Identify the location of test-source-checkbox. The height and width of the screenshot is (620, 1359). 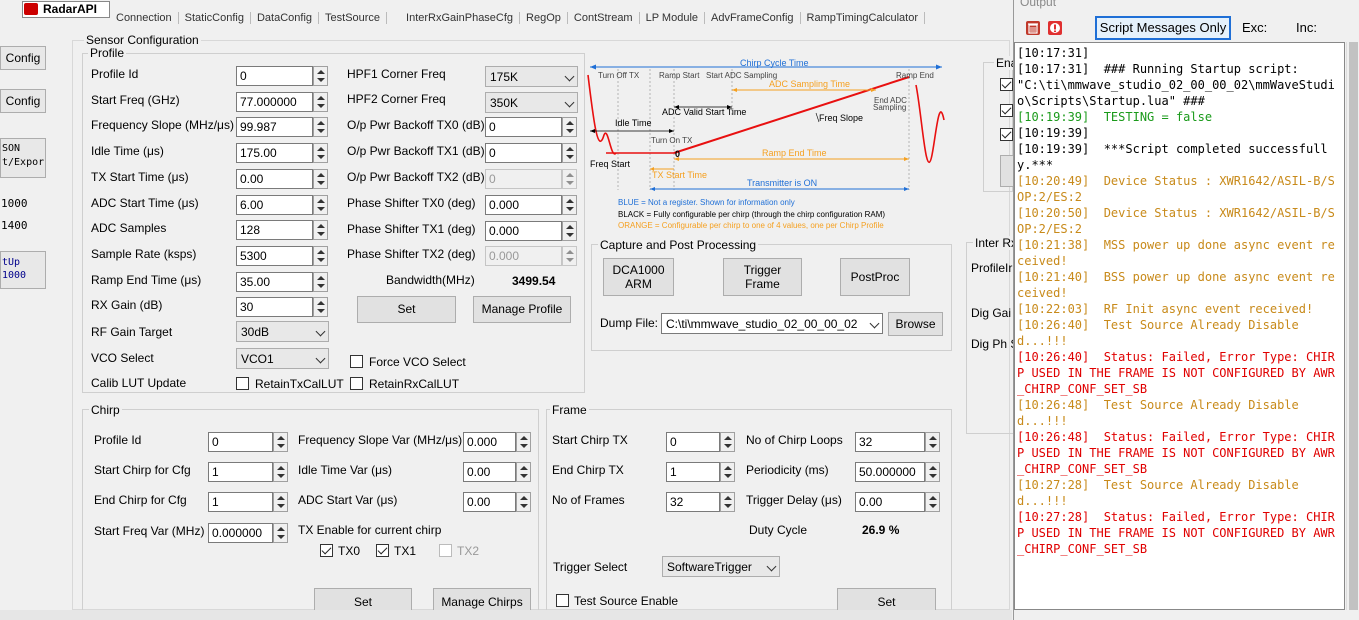
(562, 600).